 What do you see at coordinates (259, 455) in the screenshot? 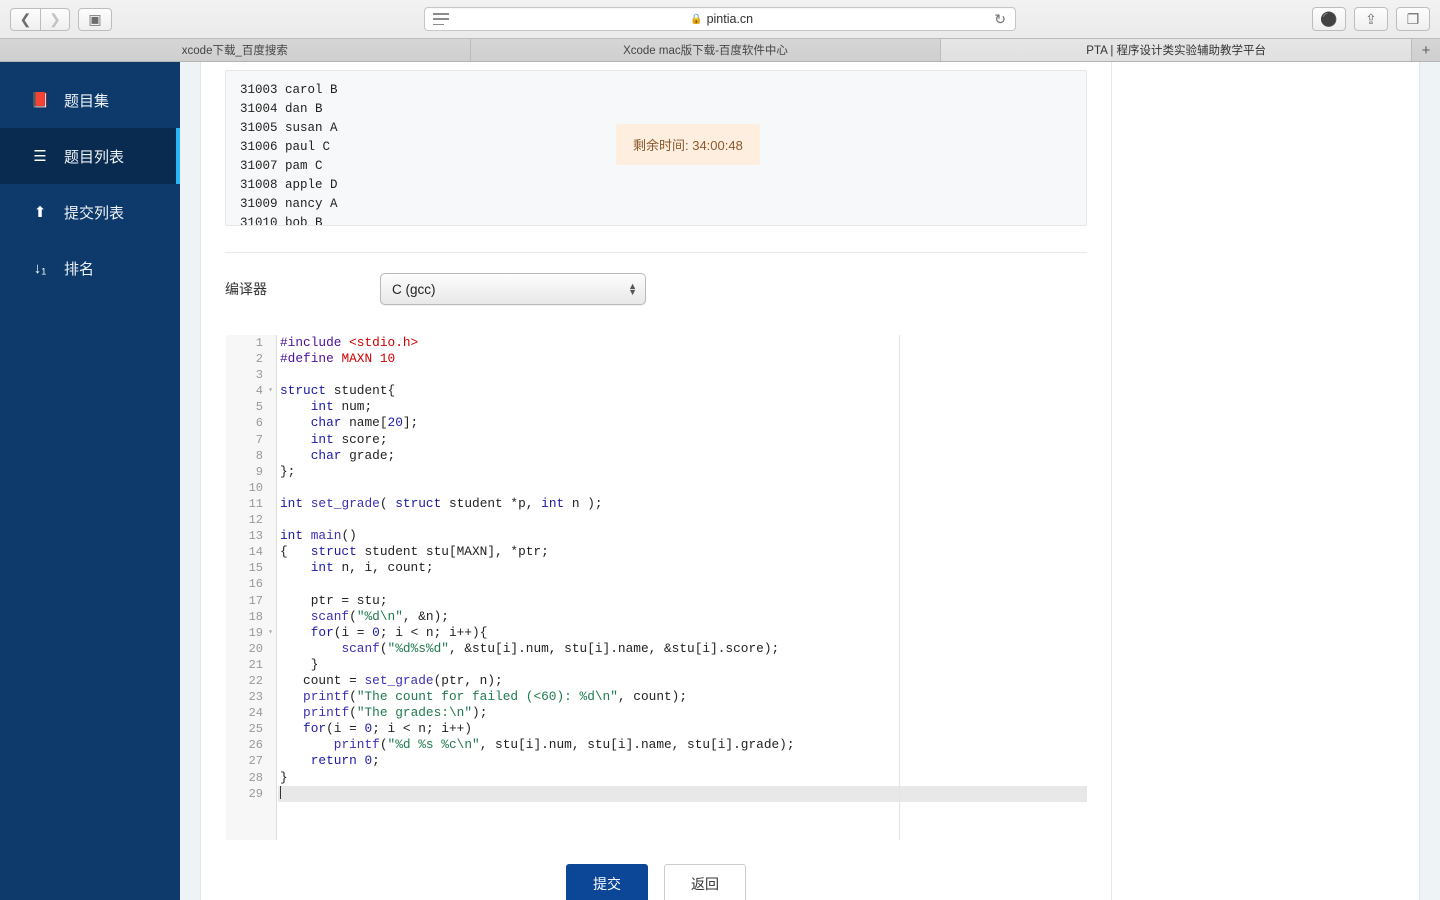
I see `editor-line-number: 8` at bounding box center [259, 455].